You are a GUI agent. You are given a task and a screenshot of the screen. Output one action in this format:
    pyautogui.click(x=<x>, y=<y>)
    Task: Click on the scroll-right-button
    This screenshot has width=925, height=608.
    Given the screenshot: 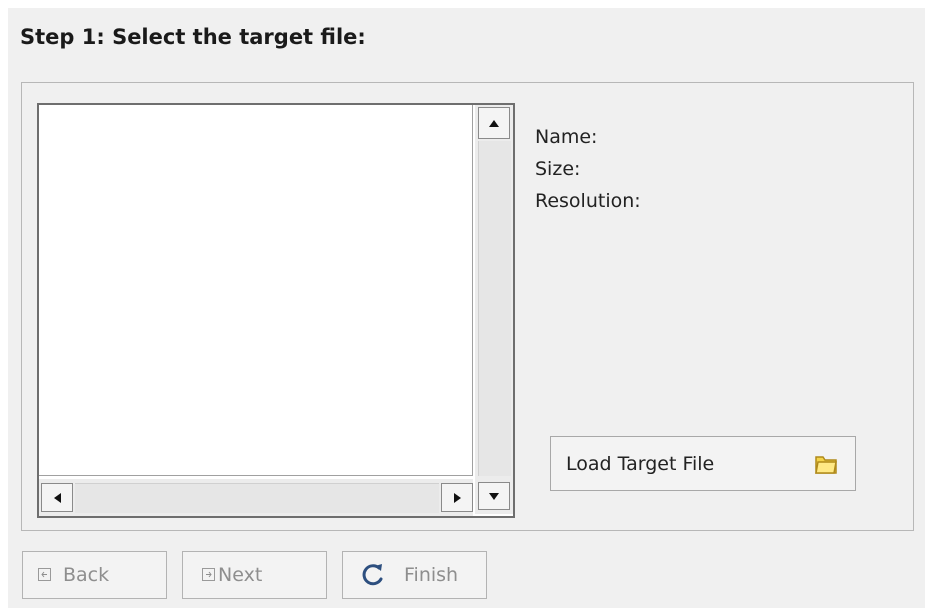 What is the action you would take?
    pyautogui.click(x=457, y=497)
    